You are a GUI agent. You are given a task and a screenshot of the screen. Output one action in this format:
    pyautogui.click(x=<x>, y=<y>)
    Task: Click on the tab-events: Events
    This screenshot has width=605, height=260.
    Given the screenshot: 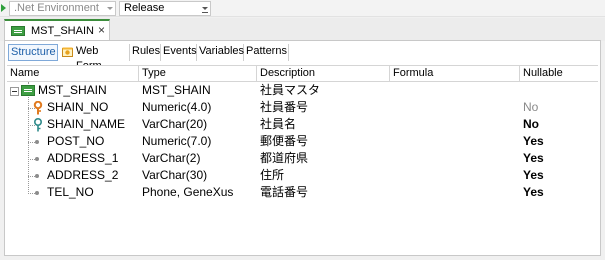 What is the action you would take?
    pyautogui.click(x=179, y=52)
    